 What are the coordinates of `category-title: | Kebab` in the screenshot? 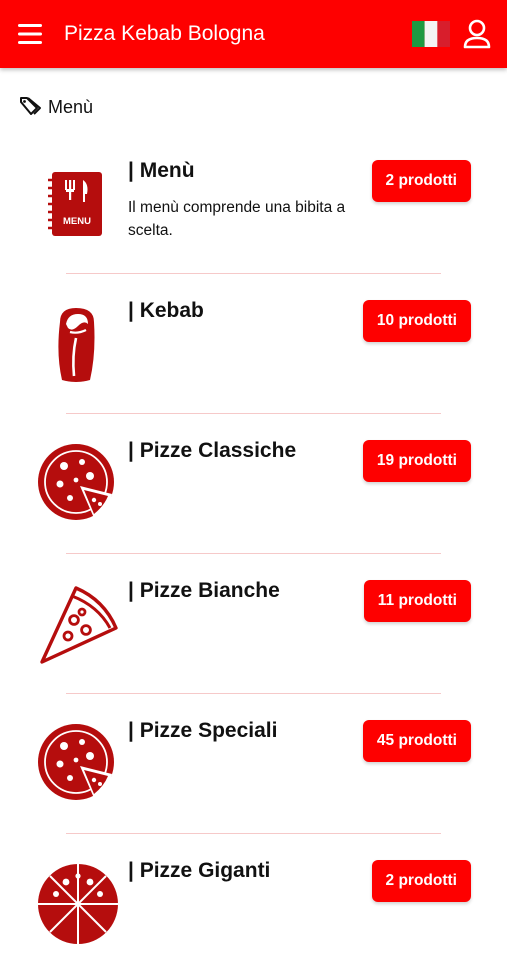 It's located at (166, 310).